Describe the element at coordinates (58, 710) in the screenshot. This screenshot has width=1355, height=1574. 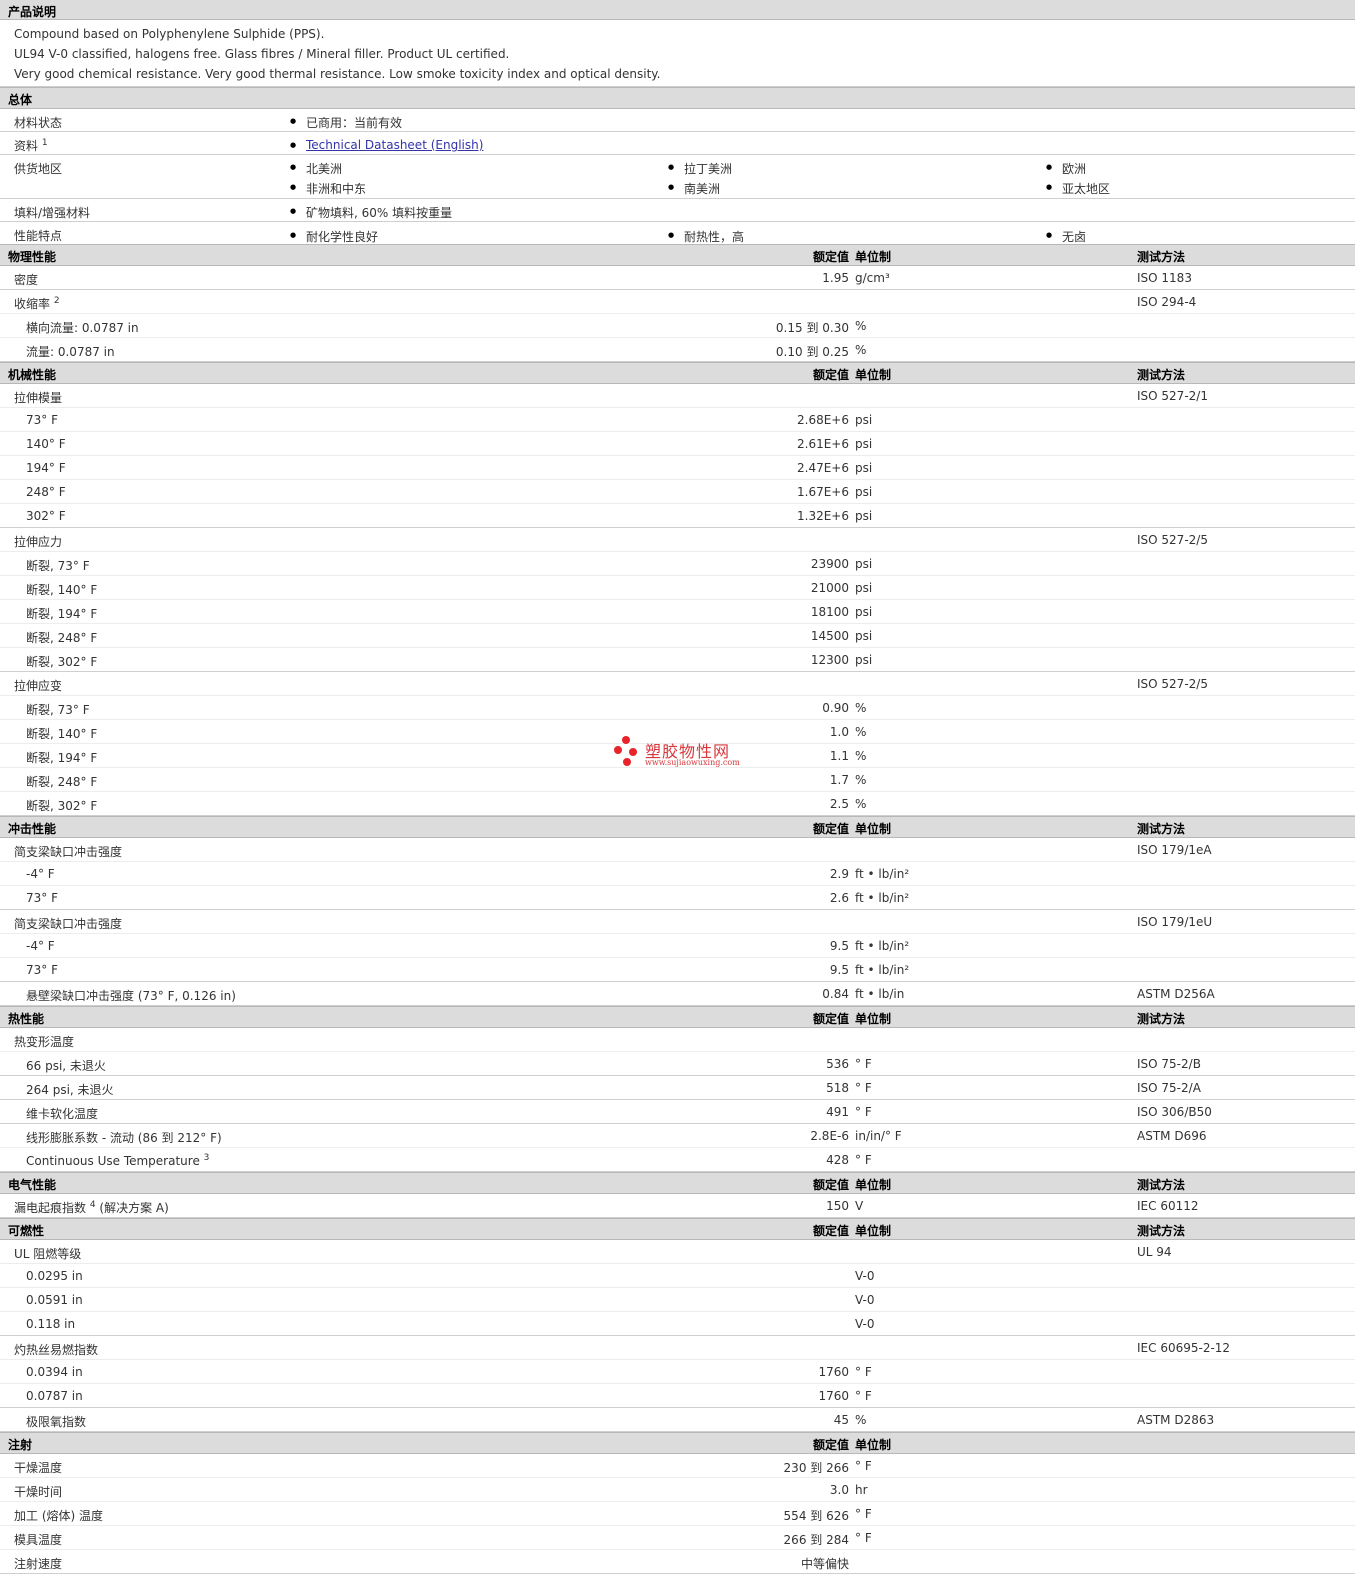
I see `property-label: 断裂, 73° F` at that location.